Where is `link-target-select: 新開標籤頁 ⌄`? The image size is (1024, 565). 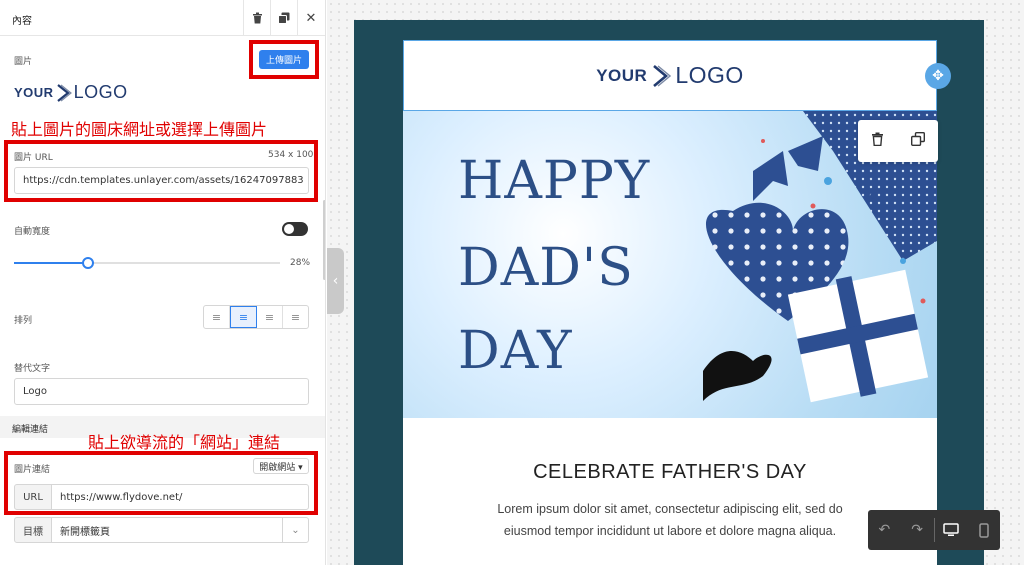 link-target-select: 新開標籤頁 ⌄ is located at coordinates (180, 530).